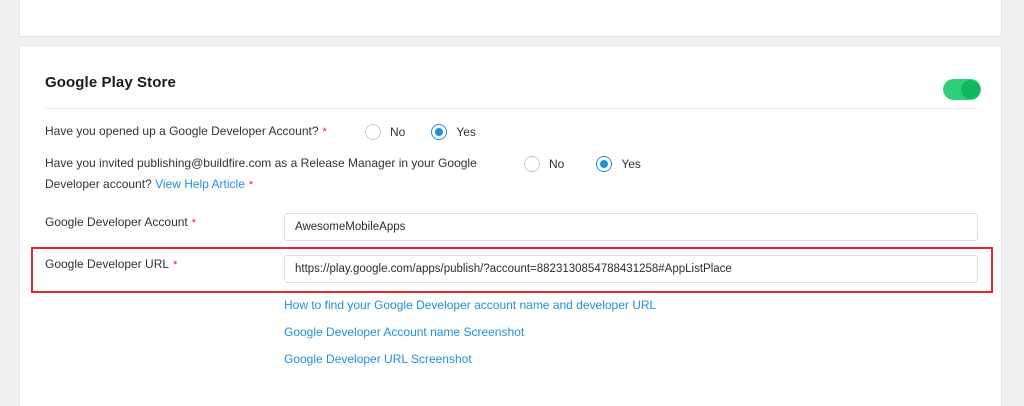 This screenshot has height=406, width=1024. What do you see at coordinates (98, 184) in the screenshot?
I see `question-release-manager-line2: Developer account?` at bounding box center [98, 184].